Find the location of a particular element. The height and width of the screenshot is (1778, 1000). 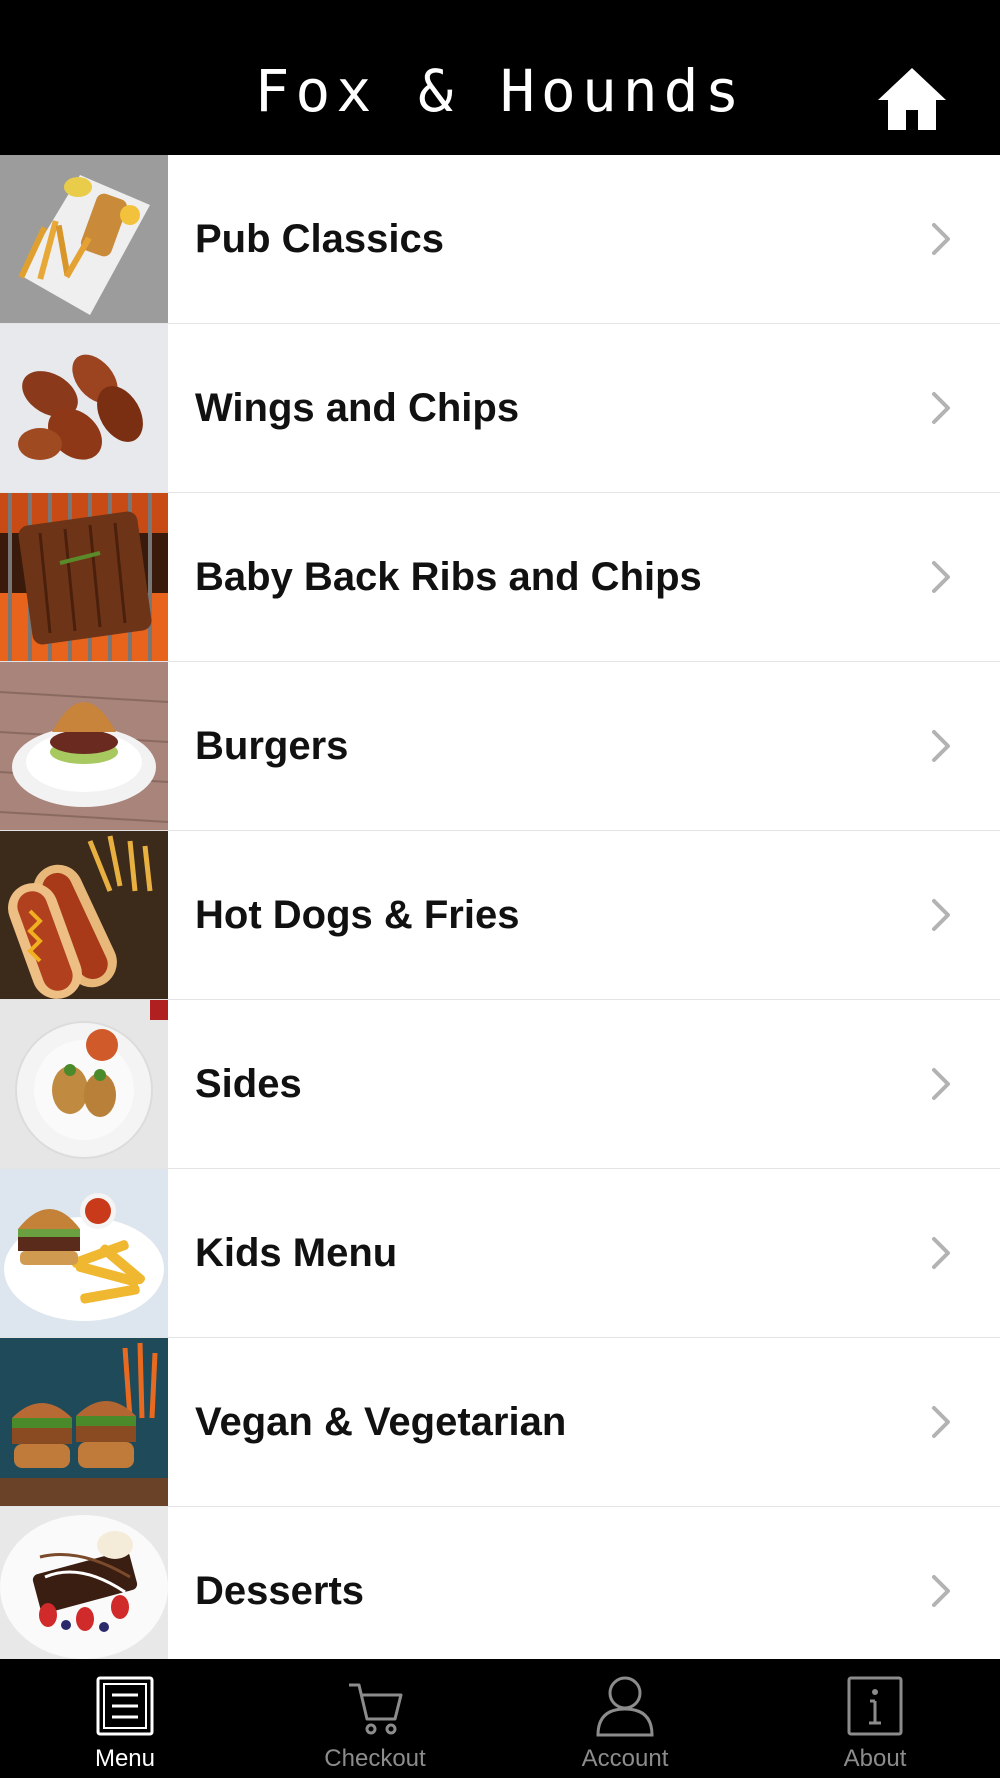

menu-item-desserts: Desserts is located at coordinates (500, 1583).